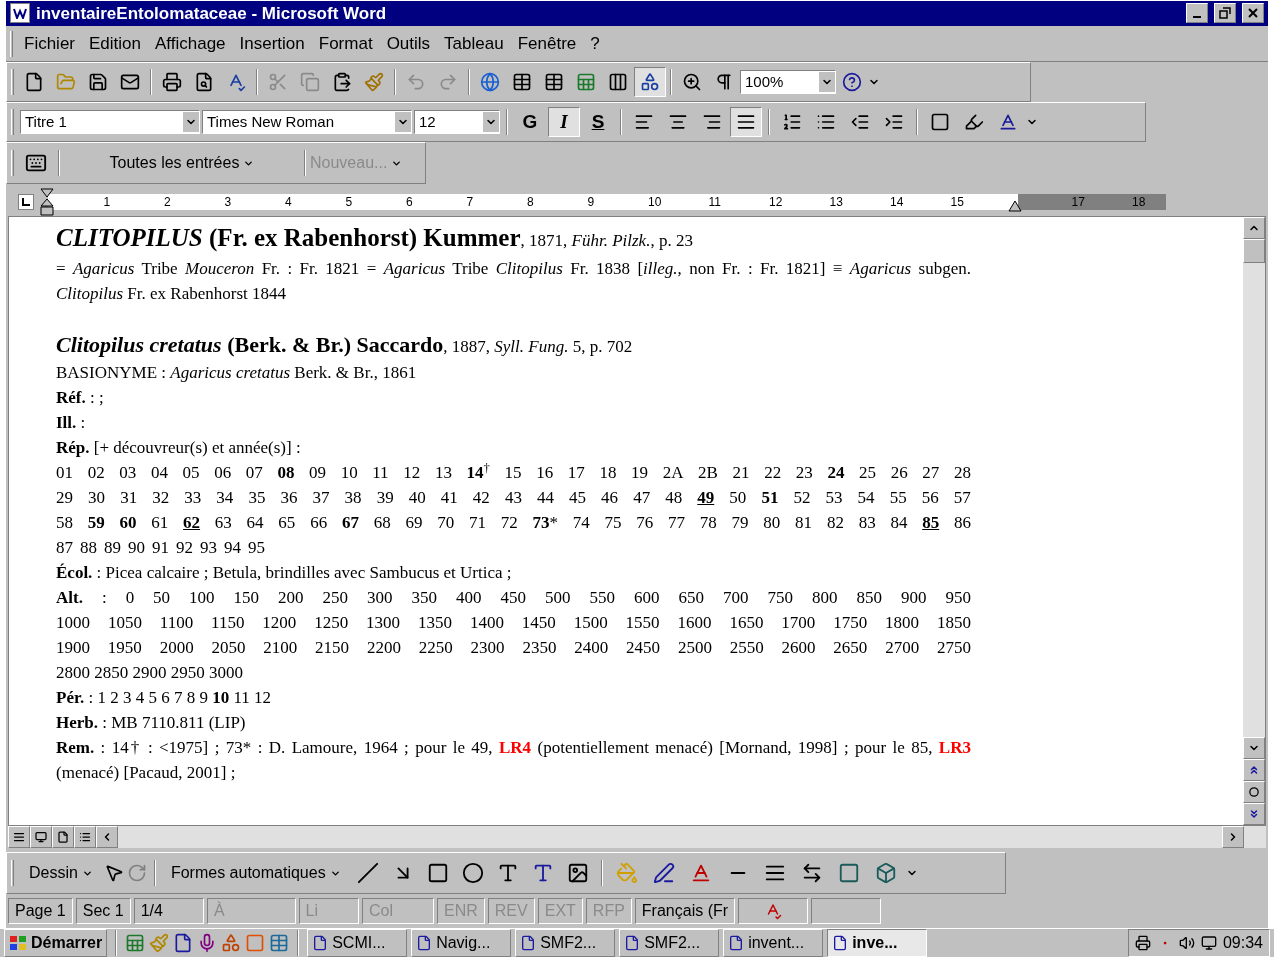 This screenshot has height=957, width=1274. Describe the element at coordinates (626, 873) in the screenshot. I see `fill-color-icon` at that location.